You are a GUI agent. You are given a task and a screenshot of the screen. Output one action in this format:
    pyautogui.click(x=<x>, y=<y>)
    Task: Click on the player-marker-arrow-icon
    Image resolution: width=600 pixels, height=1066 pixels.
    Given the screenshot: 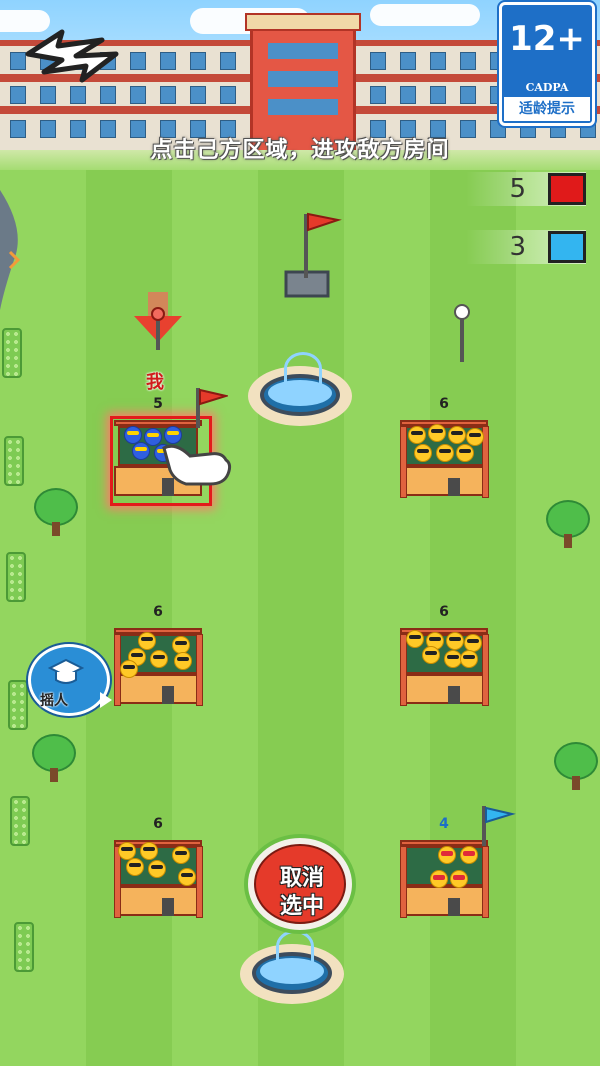 What is the action you would take?
    pyautogui.click(x=158, y=321)
    